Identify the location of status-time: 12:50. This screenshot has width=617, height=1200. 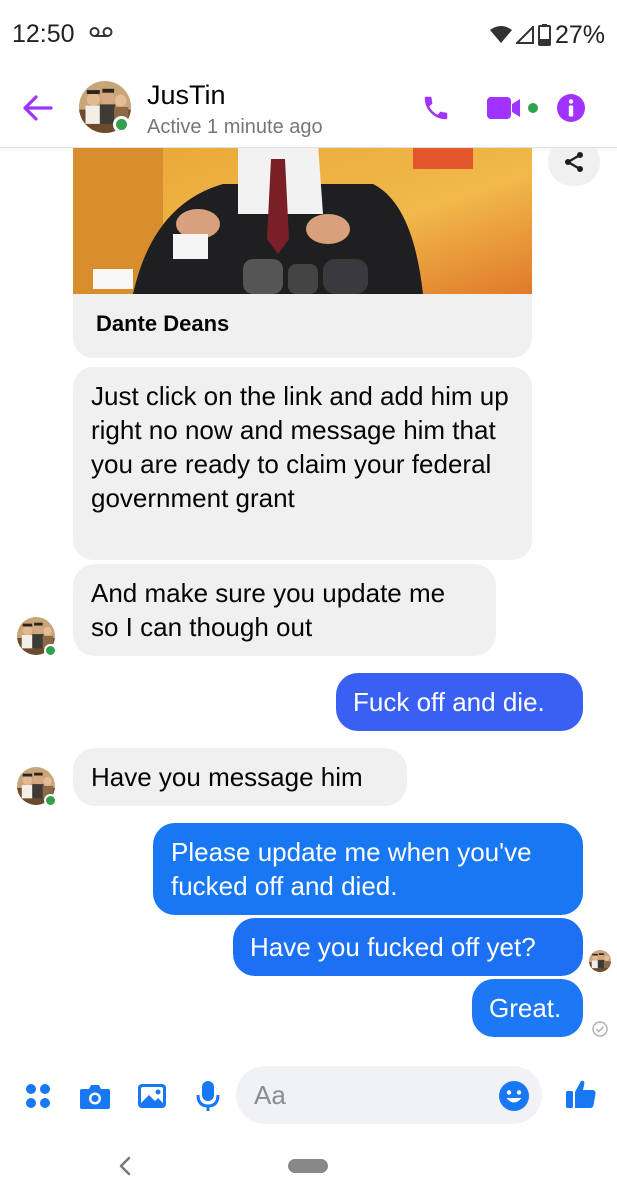
(43, 34).